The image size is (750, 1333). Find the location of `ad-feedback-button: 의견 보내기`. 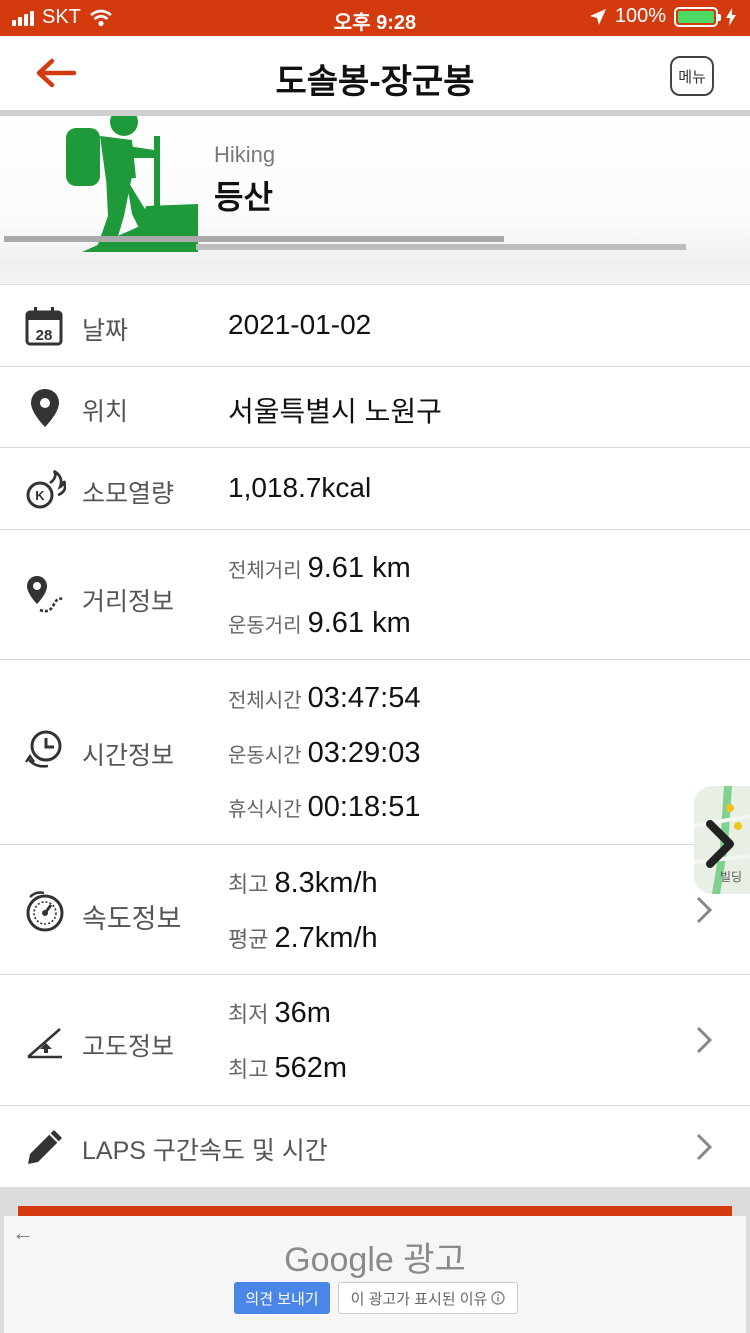

ad-feedback-button: 의견 보내기 is located at coordinates (282, 1298).